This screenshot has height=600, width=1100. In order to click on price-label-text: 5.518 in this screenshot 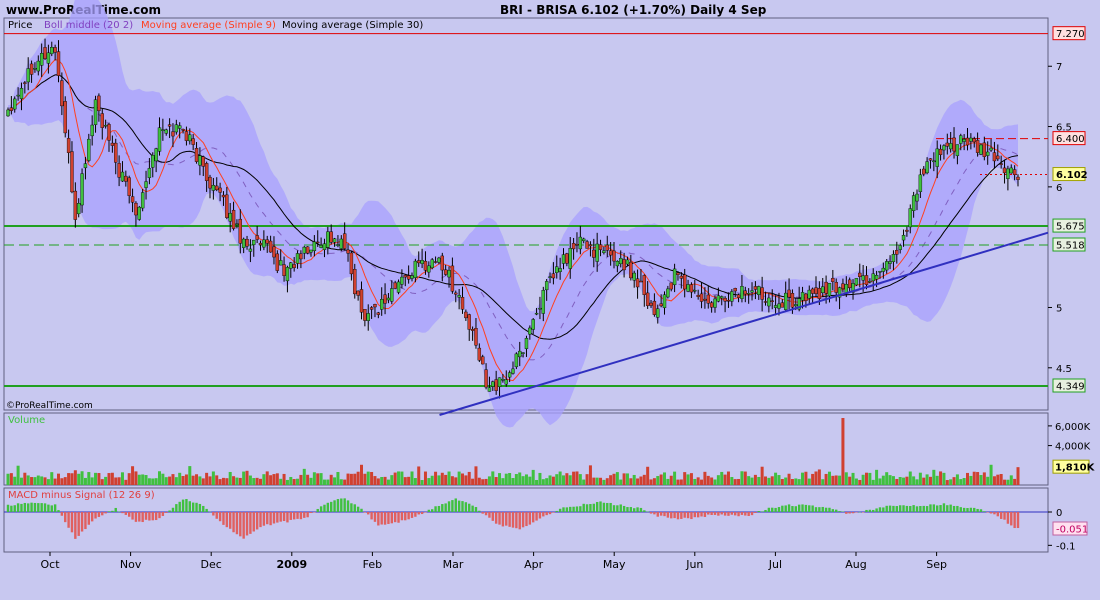, I will do `click(1070, 245)`.